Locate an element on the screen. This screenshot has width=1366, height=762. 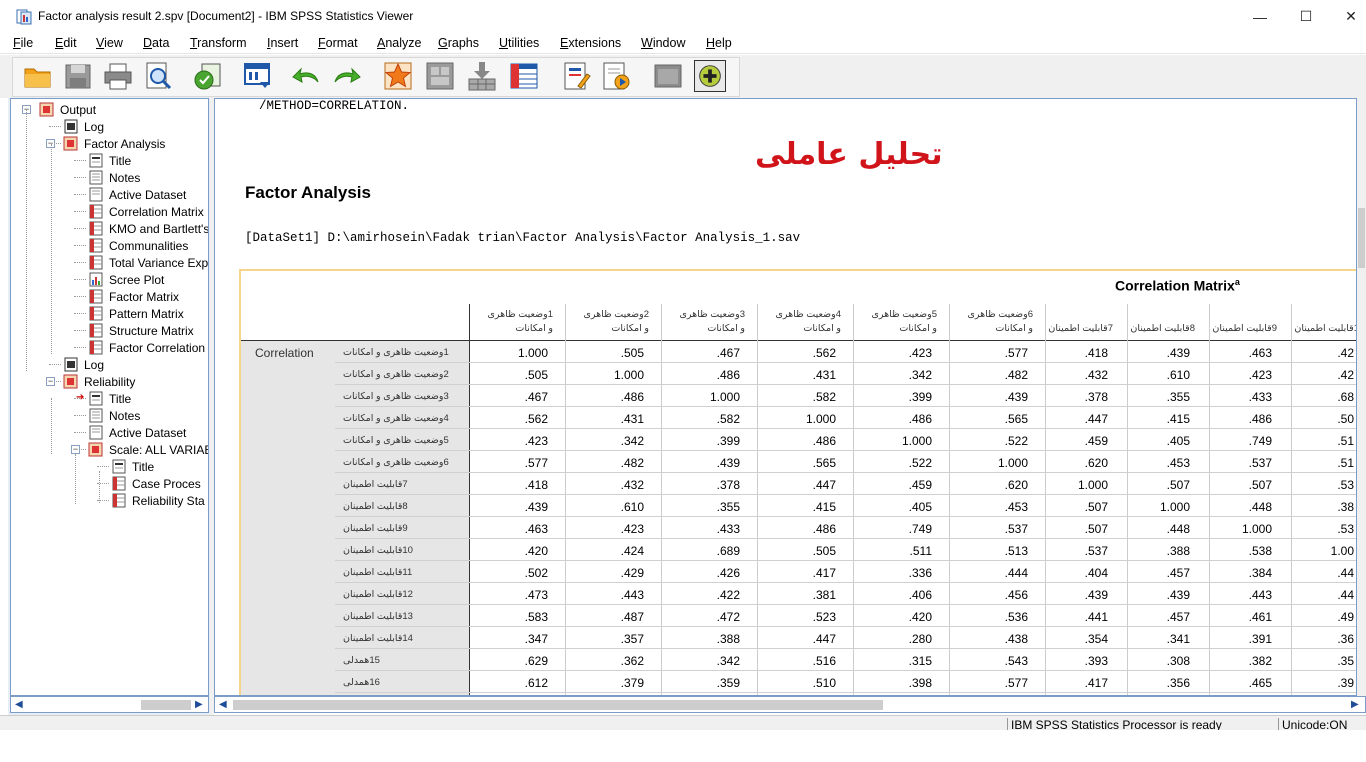
column-header: 1وضعیت ظاهری و امکانات is located at coordinates (520, 322).